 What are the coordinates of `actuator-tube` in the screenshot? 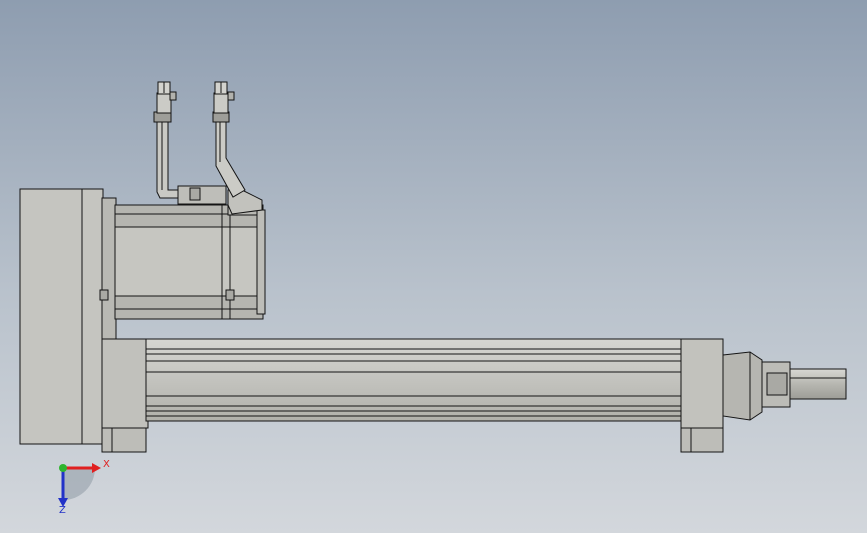 It's located at (392, 395).